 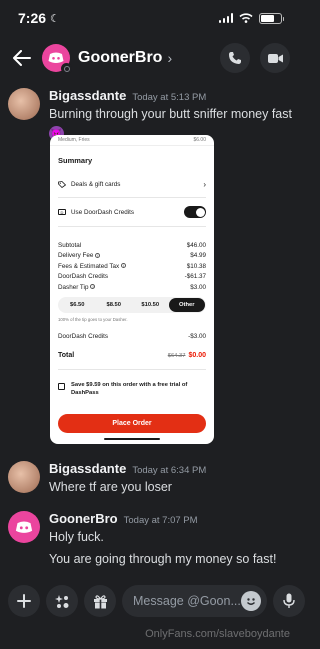 What do you see at coordinates (132, 184) in the screenshot?
I see `deals-row: Deals & gift cards ›` at bounding box center [132, 184].